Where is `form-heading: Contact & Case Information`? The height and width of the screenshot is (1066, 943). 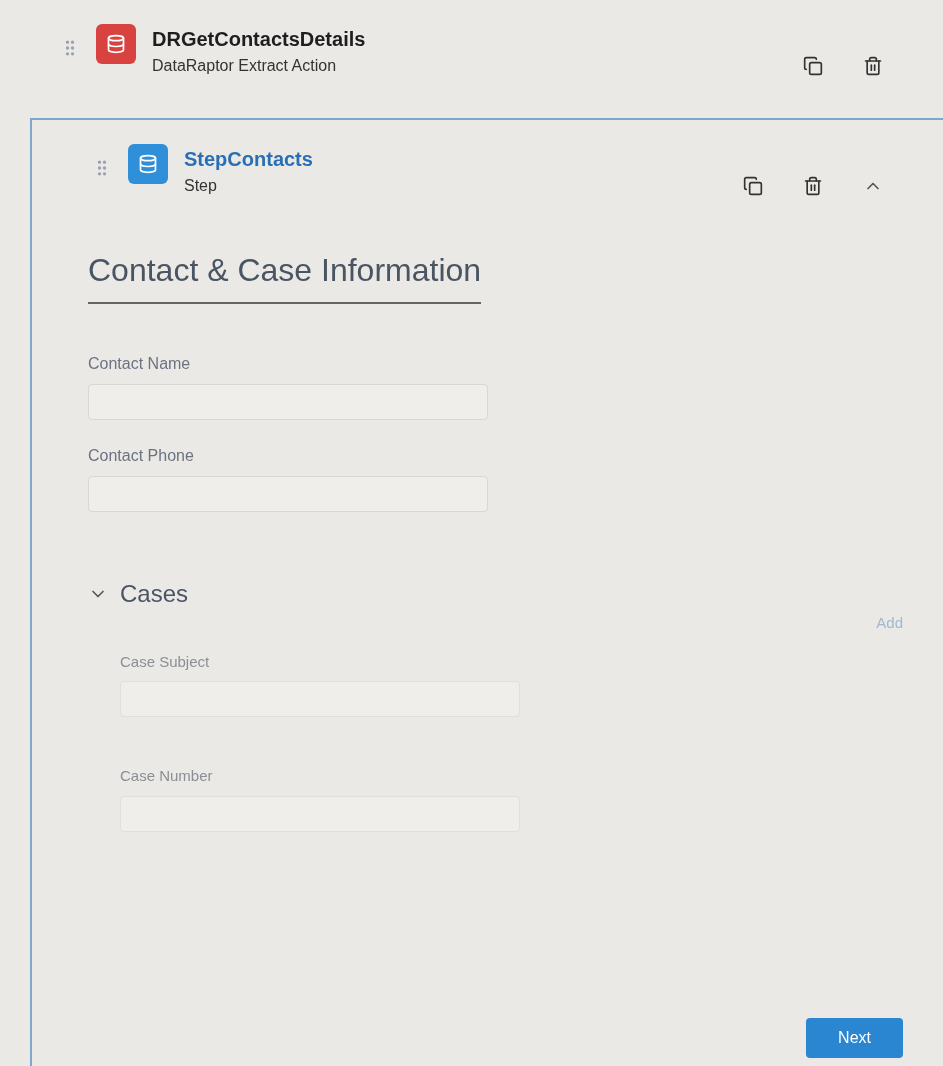 form-heading: Contact & Case Information is located at coordinates (285, 275).